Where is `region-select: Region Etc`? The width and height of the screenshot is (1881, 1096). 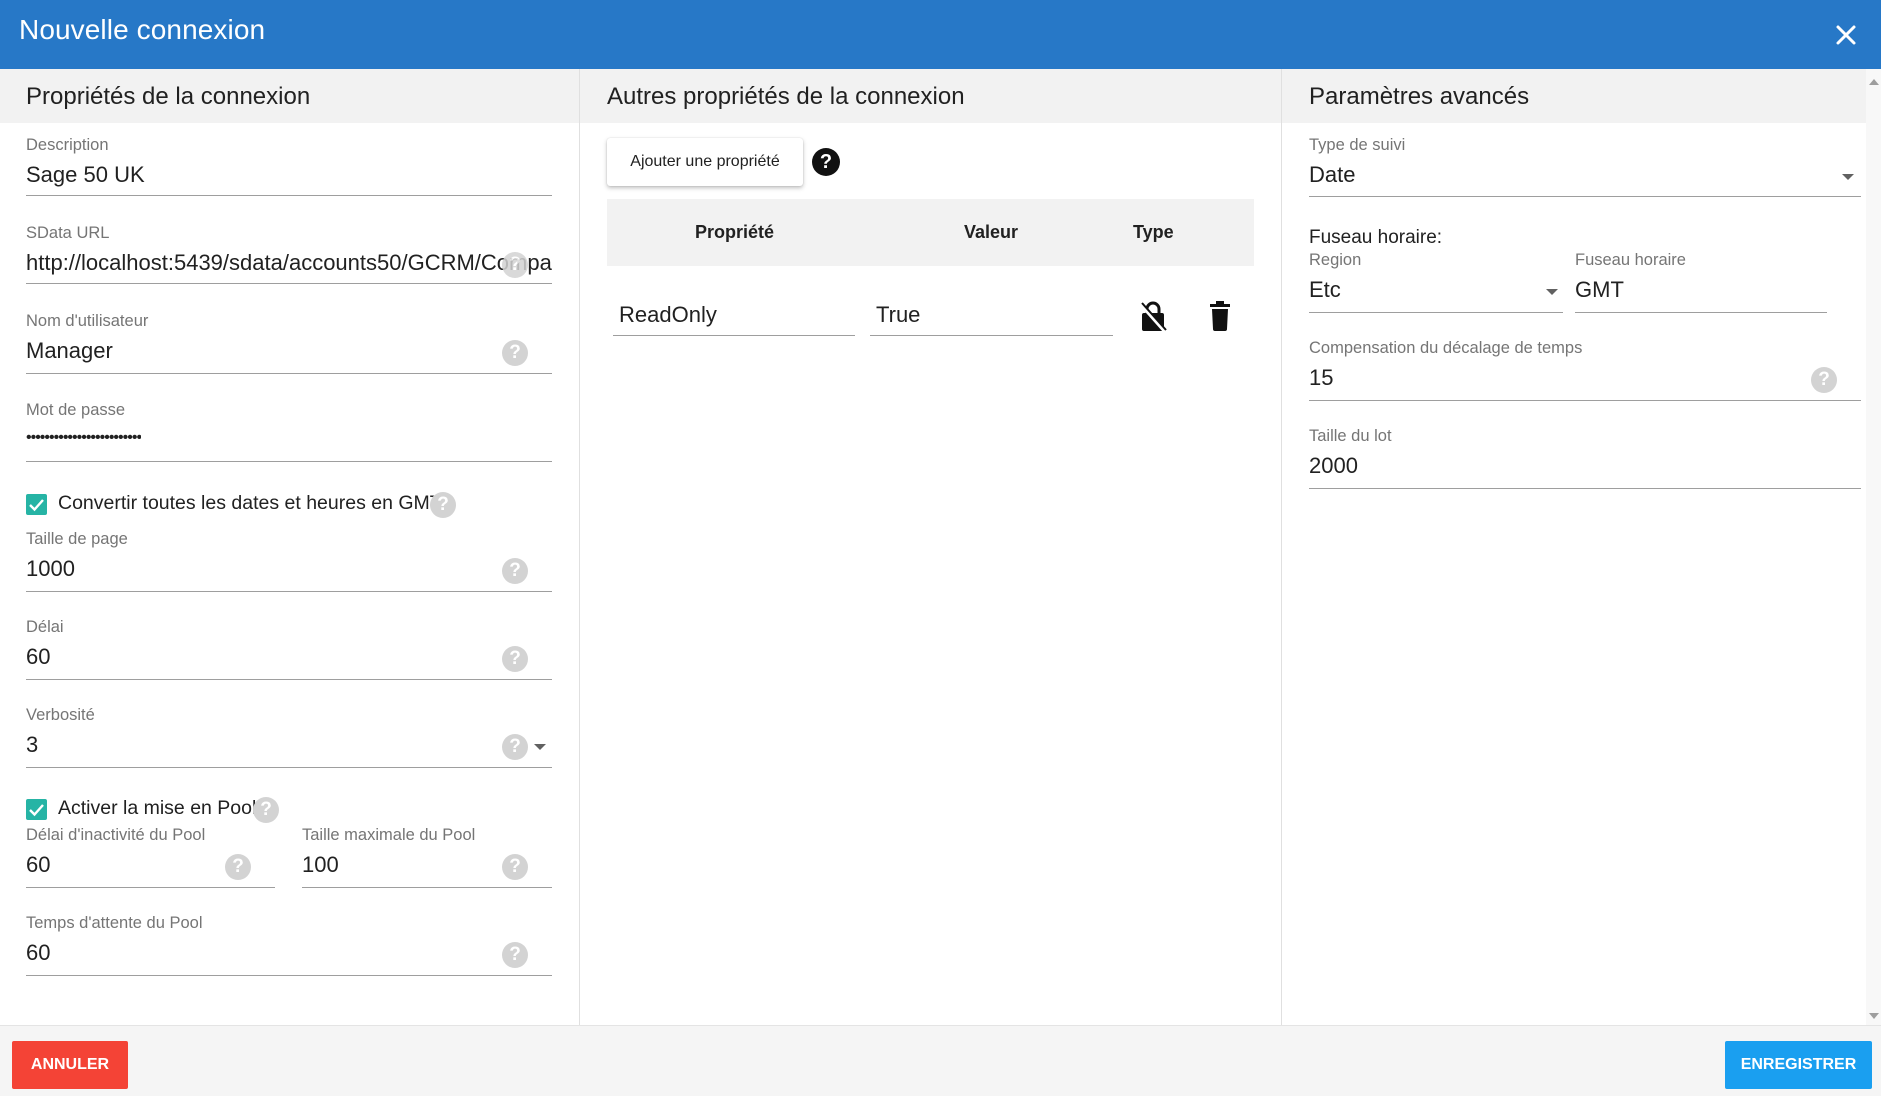 region-select: Region Etc is located at coordinates (1436, 282).